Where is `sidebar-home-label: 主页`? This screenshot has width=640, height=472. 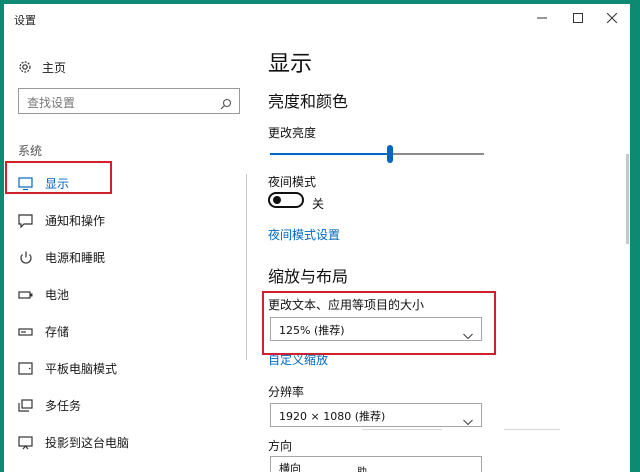
sidebar-home-label: 主页 is located at coordinates (54, 68).